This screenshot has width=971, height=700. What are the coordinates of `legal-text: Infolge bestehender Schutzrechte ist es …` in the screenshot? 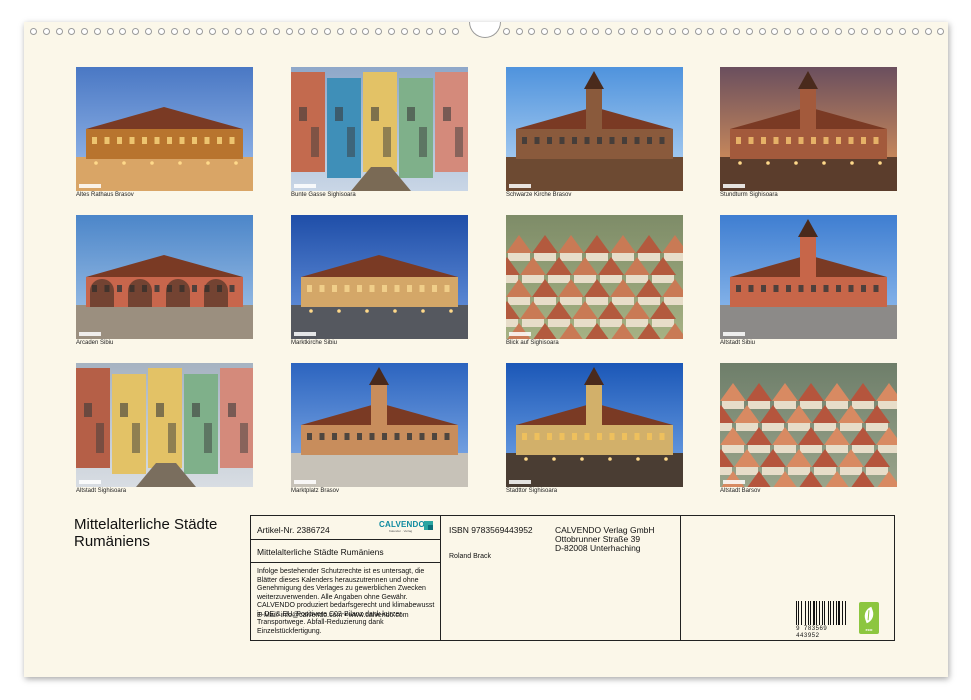 It's located at (346, 601).